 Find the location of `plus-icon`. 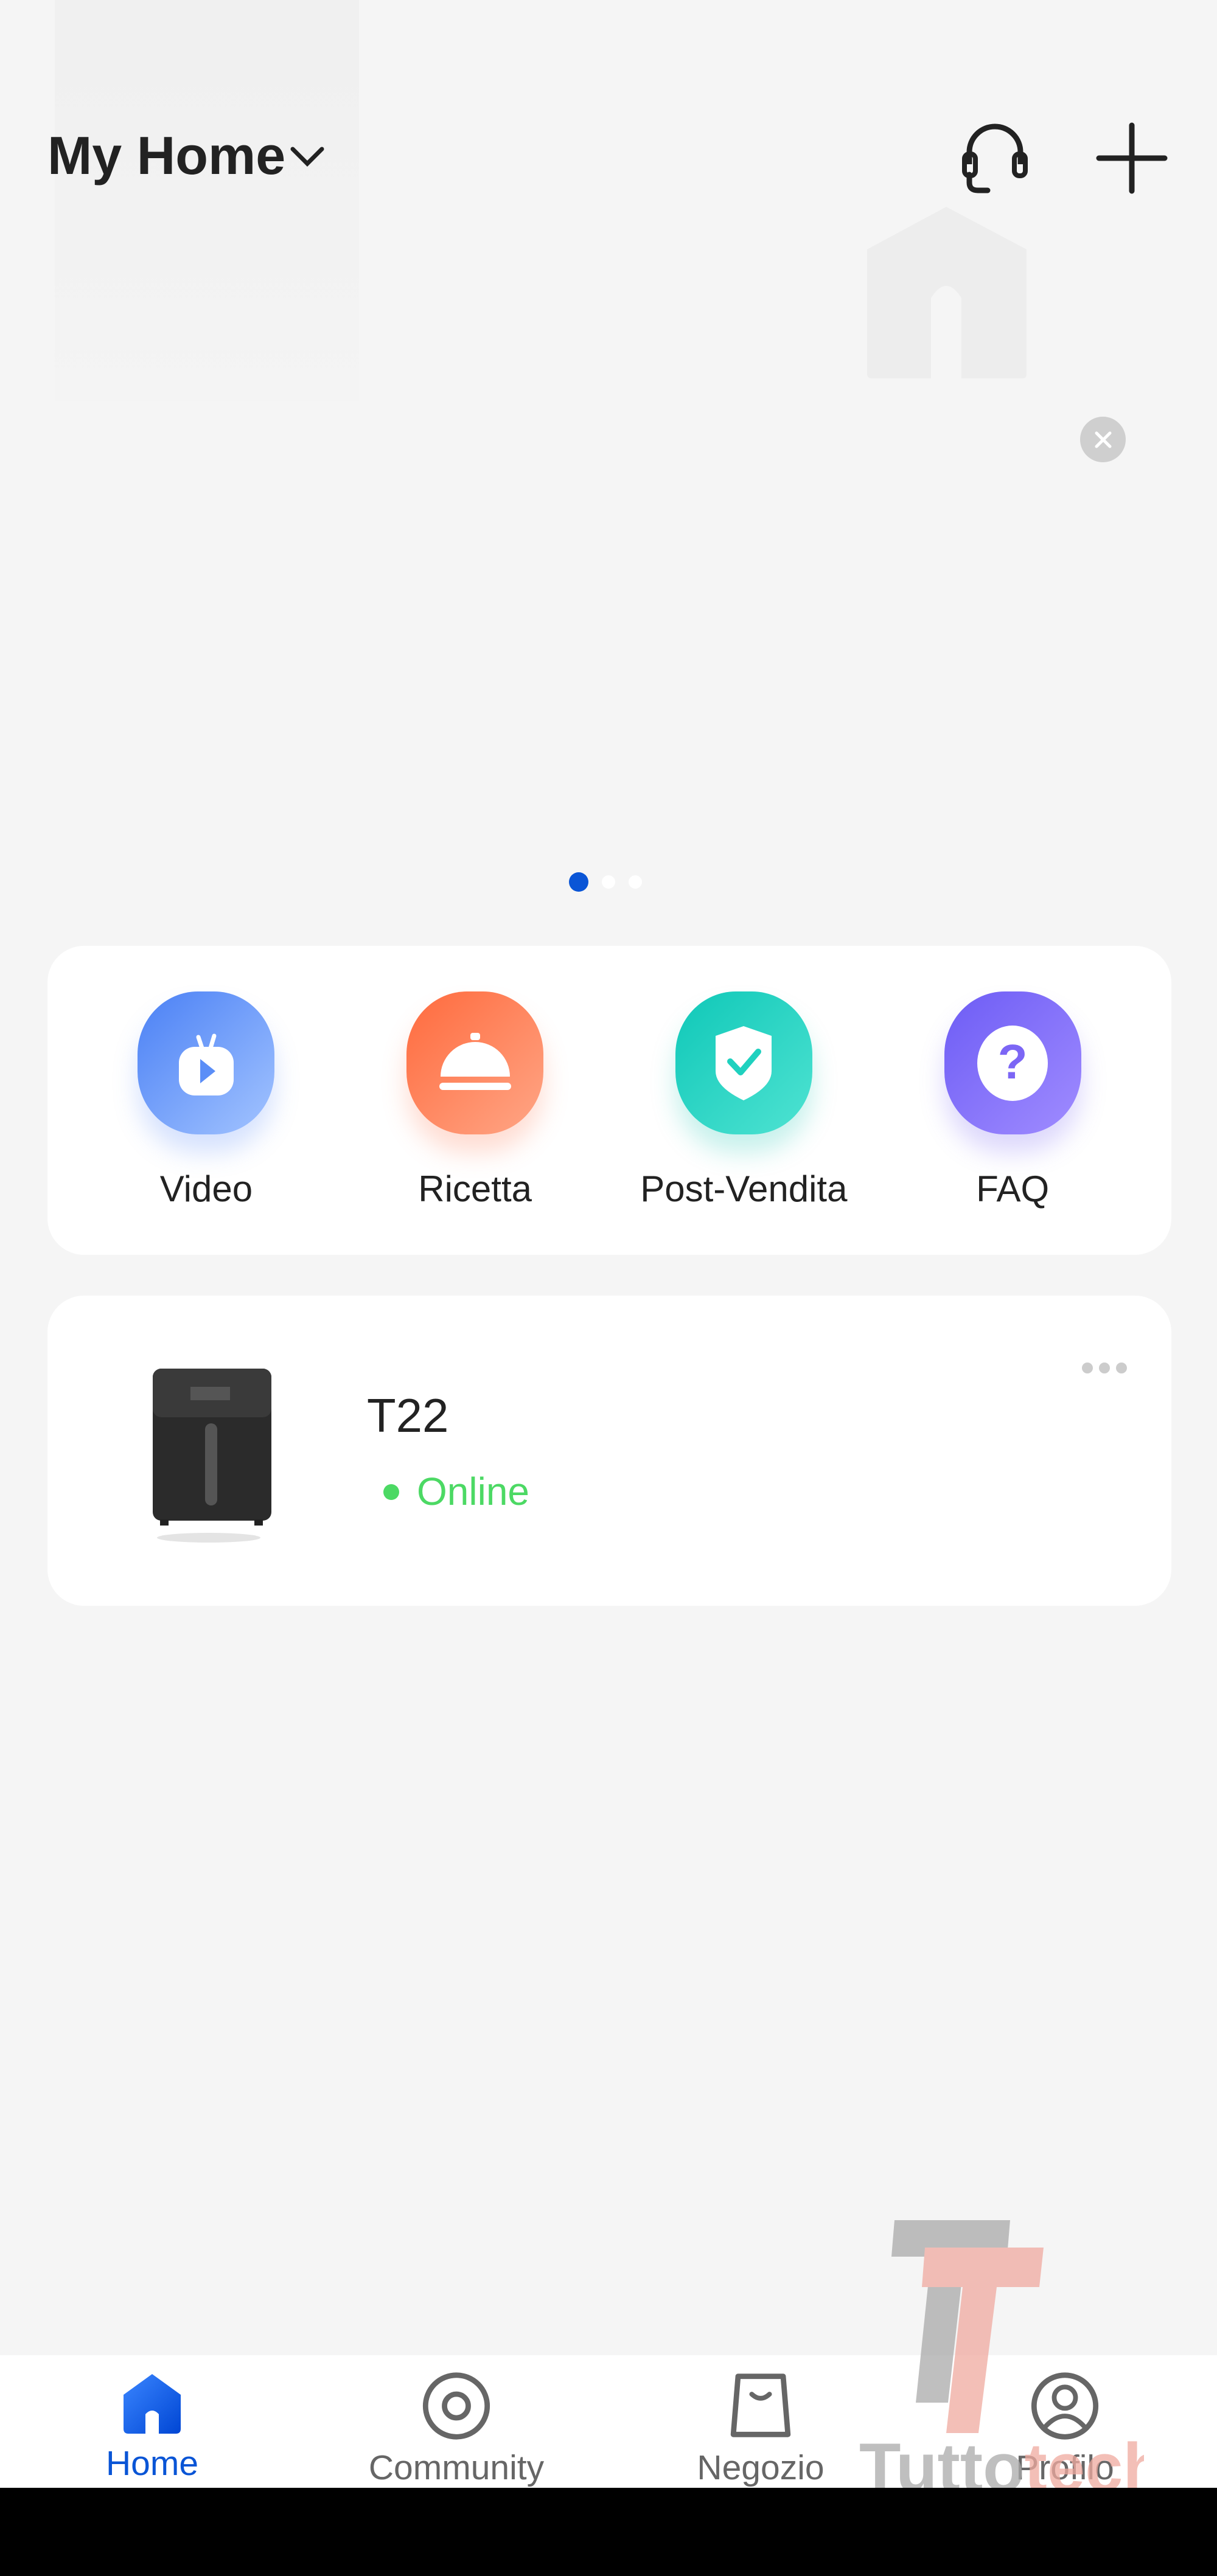

plus-icon is located at coordinates (1131, 158).